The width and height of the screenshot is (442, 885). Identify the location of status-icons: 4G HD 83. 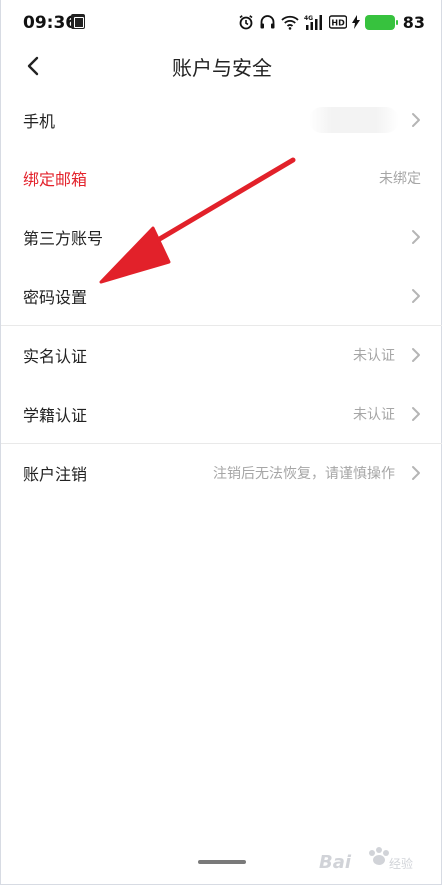
(331, 22).